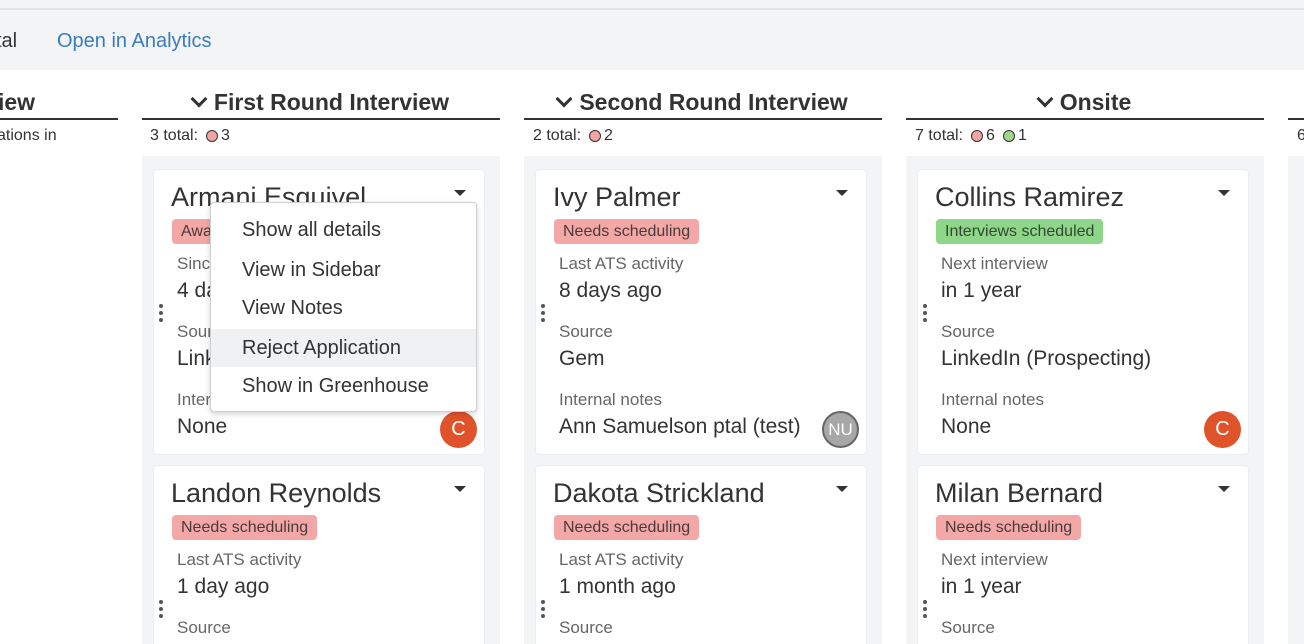 This screenshot has width=1304, height=644. Describe the element at coordinates (1046, 358) in the screenshot. I see `field-value: LinkedIn (Prospecting)` at that location.